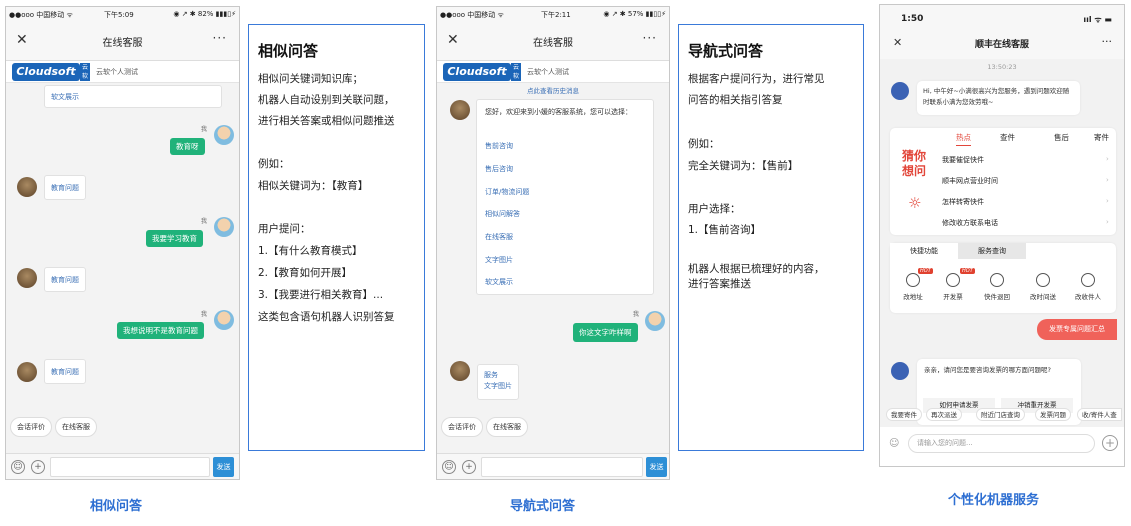 The width and height of the screenshot is (1131, 526). I want to click on hot-item: 修改收方联系电话, so click(970, 223).